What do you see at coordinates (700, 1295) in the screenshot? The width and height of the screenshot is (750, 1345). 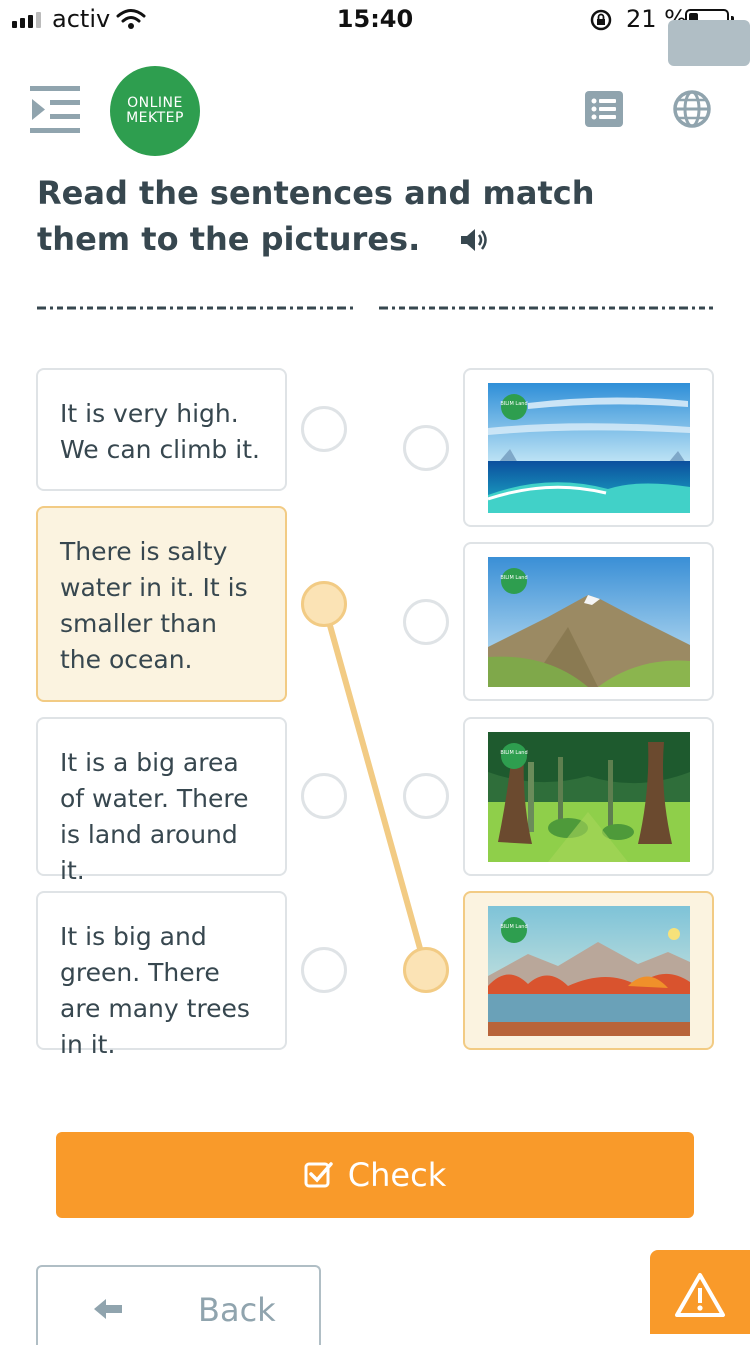 I see `warning-icon` at bounding box center [700, 1295].